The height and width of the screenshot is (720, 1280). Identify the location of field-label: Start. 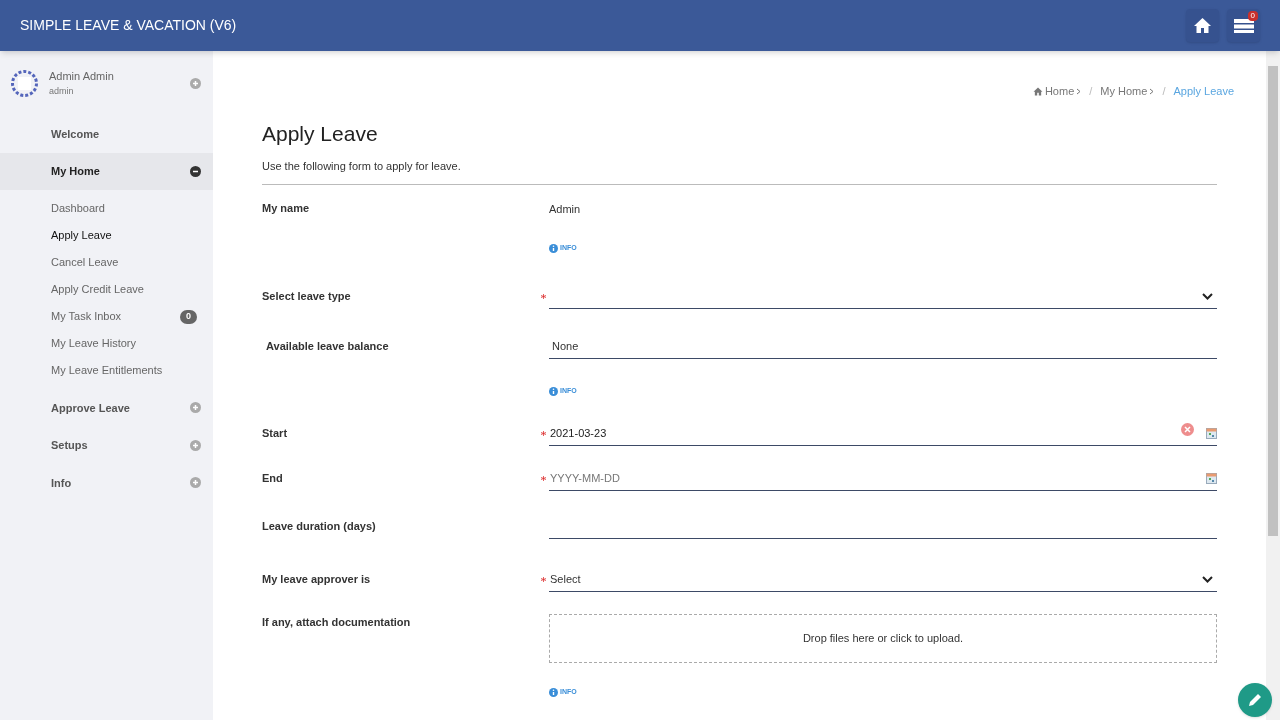
(275, 434).